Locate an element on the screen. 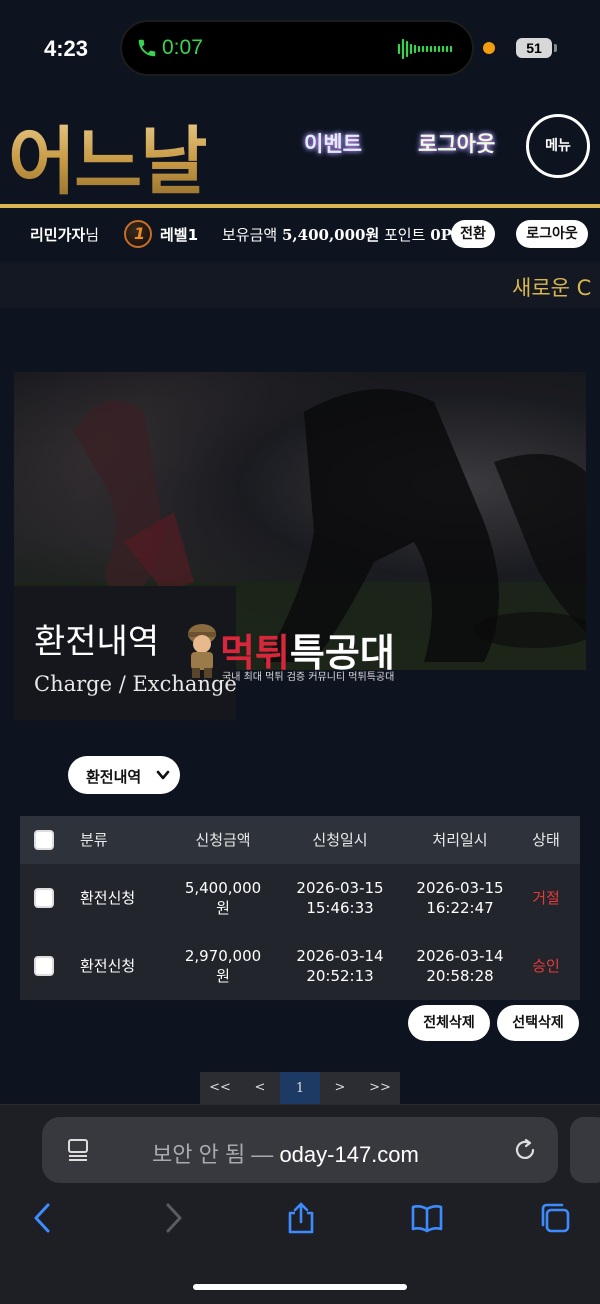 Image resolution: width=600 pixels, height=1304 pixels. next-tab-preview is located at coordinates (585, 1150).